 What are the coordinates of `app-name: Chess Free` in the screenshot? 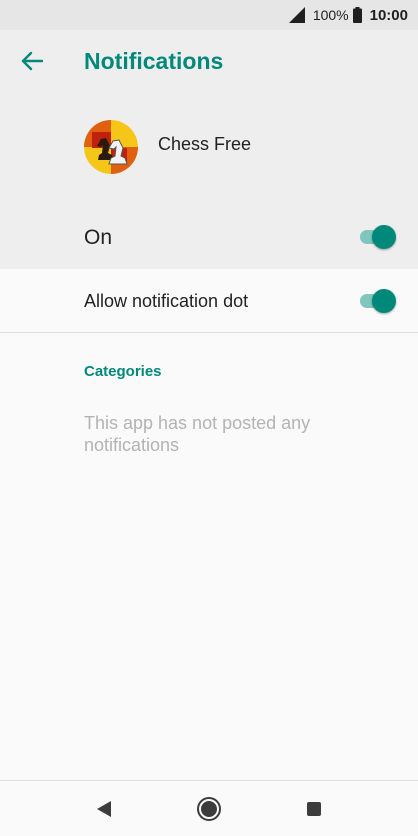 It's located at (205, 144).